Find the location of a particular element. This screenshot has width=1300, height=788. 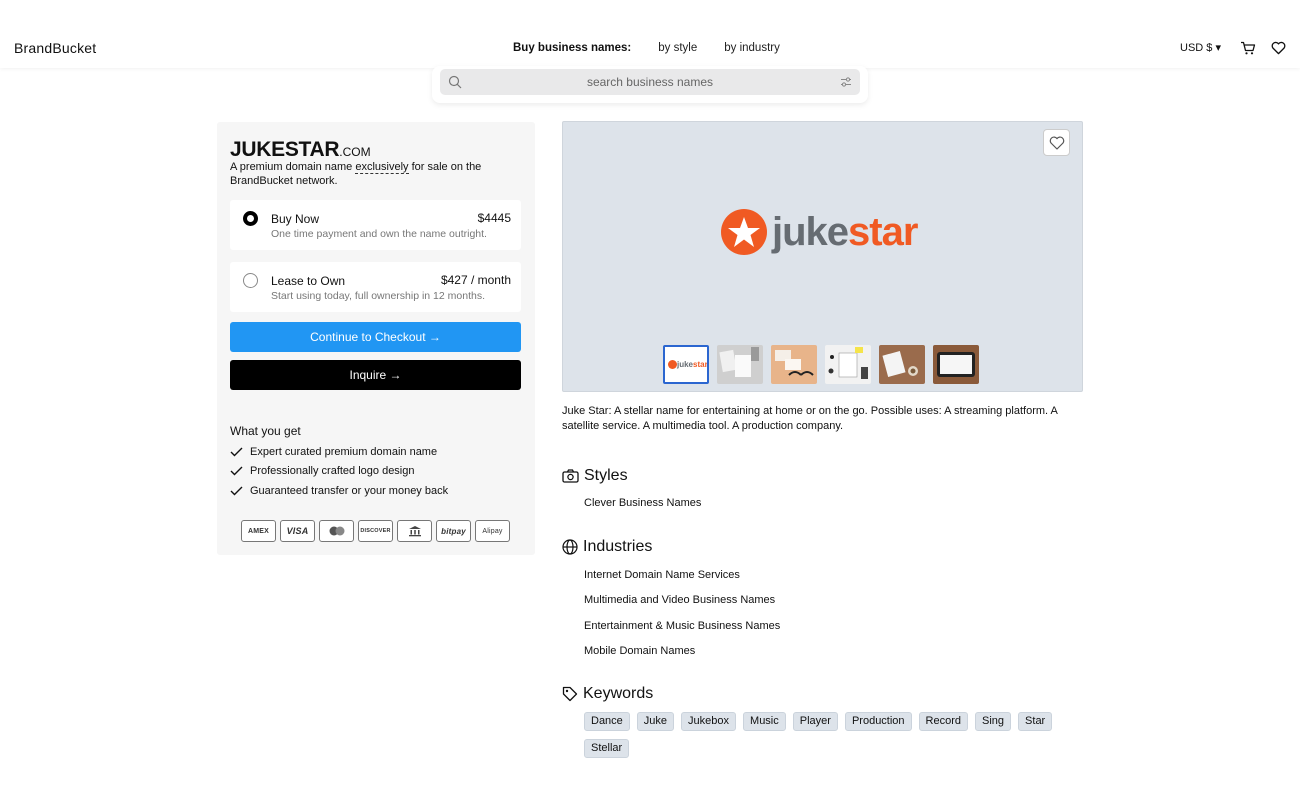

wordmark-juke: juke is located at coordinates (810, 231).